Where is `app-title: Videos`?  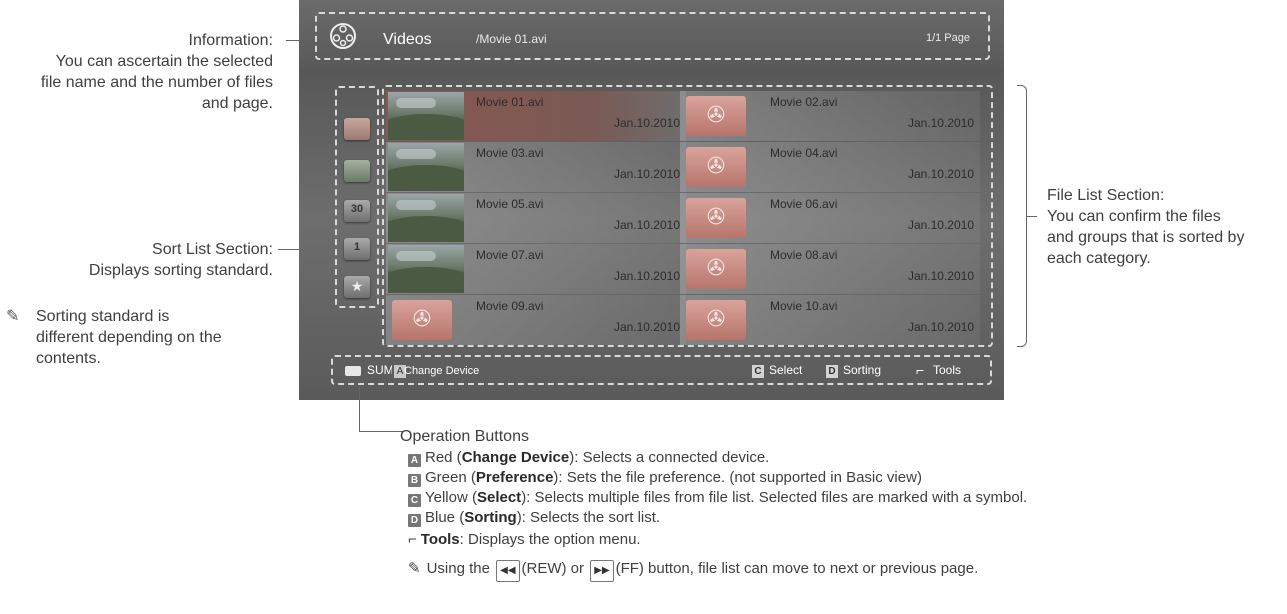 app-title: Videos is located at coordinates (407, 39).